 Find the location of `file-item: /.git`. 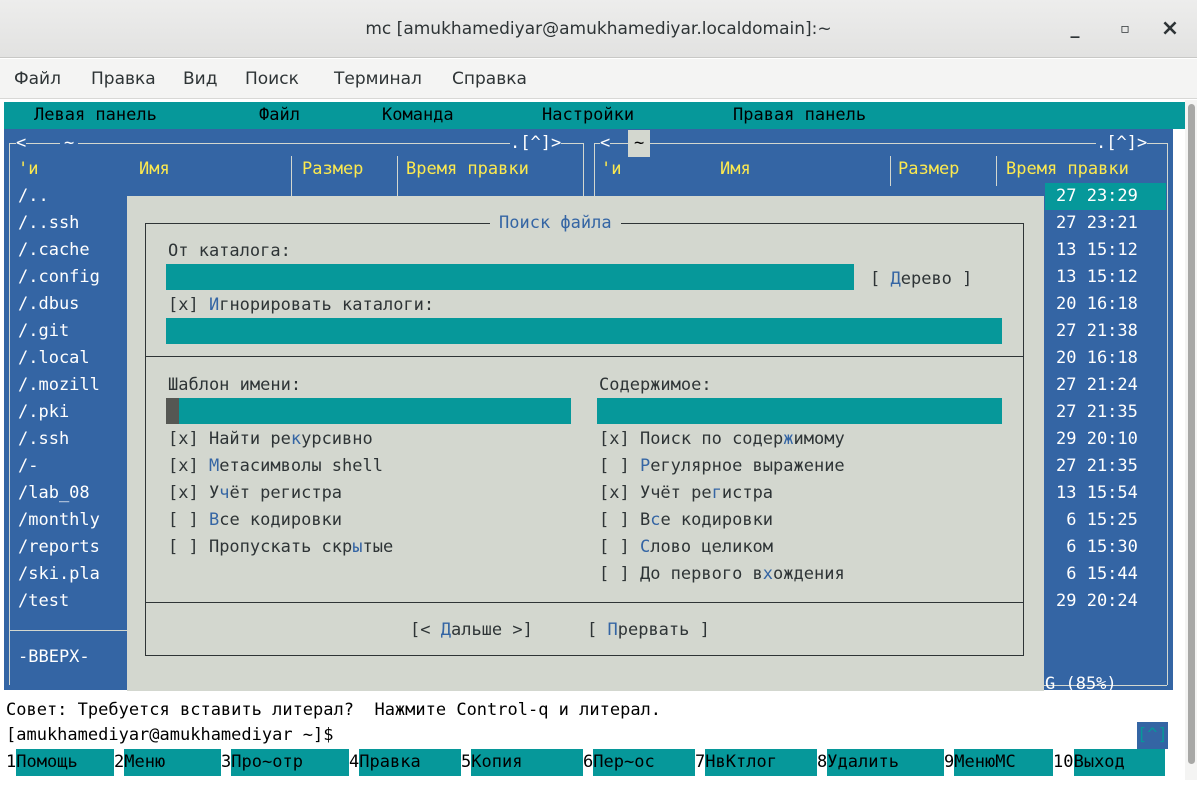

file-item: /.git is located at coordinates (43, 331).